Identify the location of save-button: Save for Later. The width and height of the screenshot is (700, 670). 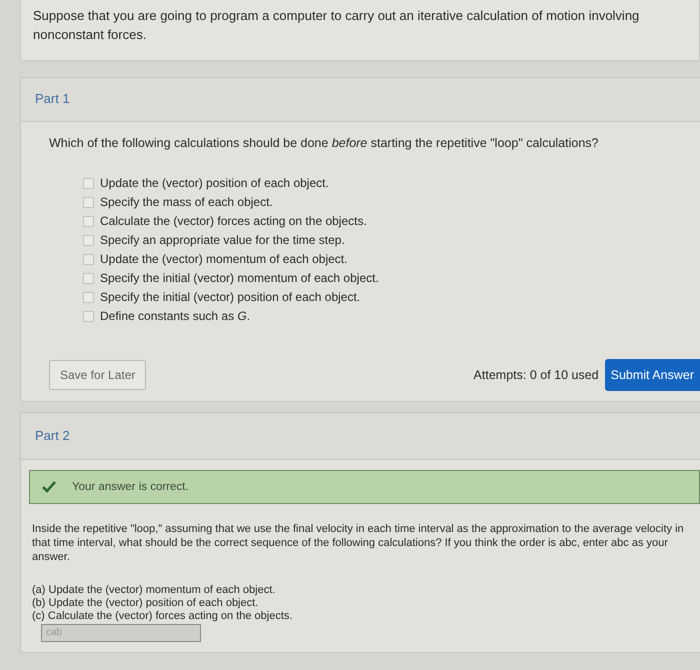
(97, 375).